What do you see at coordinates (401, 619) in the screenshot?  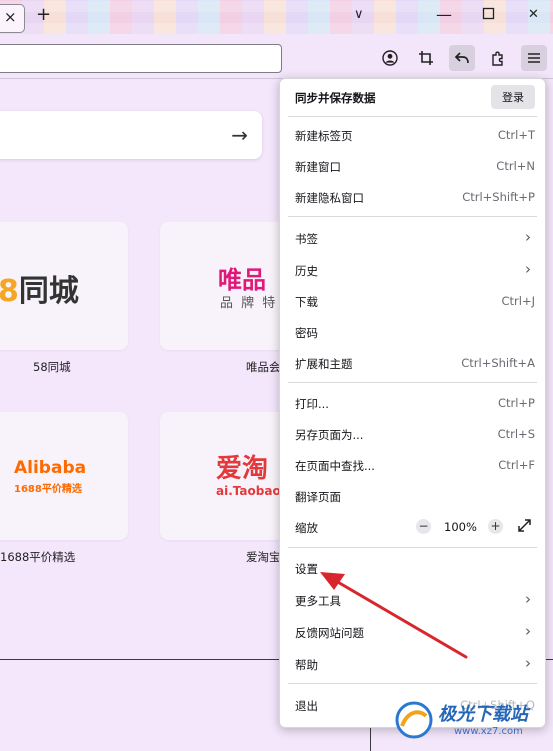 I see `annotation-arrow-shaft` at bounding box center [401, 619].